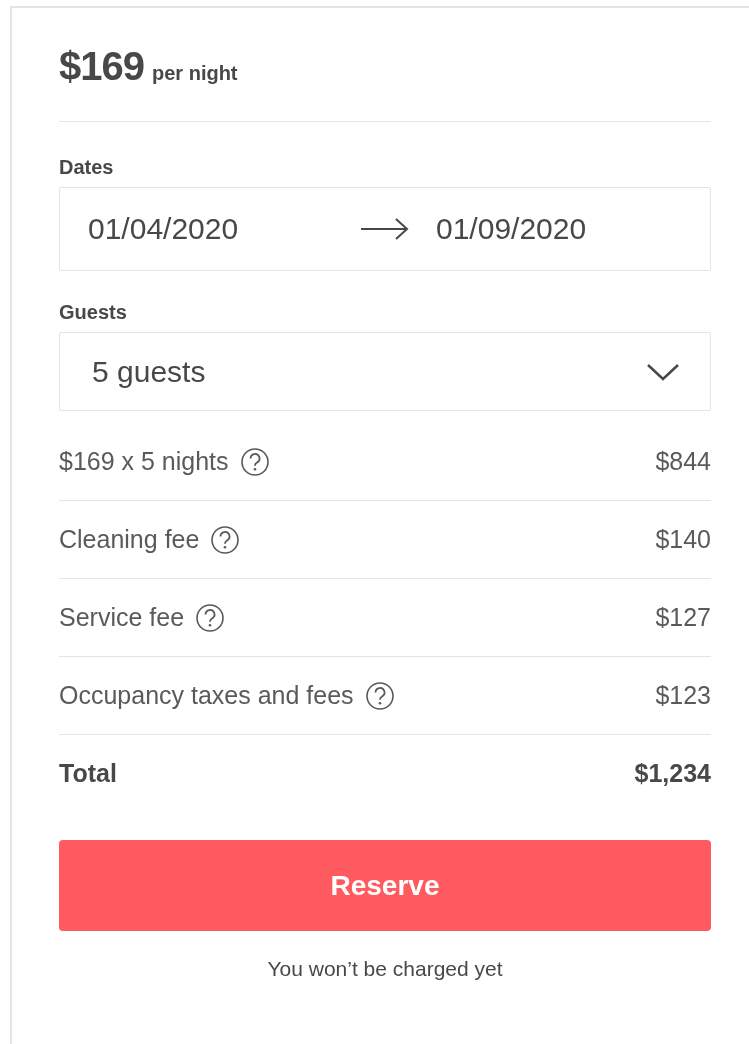  I want to click on fee-amount: $127, so click(683, 617).